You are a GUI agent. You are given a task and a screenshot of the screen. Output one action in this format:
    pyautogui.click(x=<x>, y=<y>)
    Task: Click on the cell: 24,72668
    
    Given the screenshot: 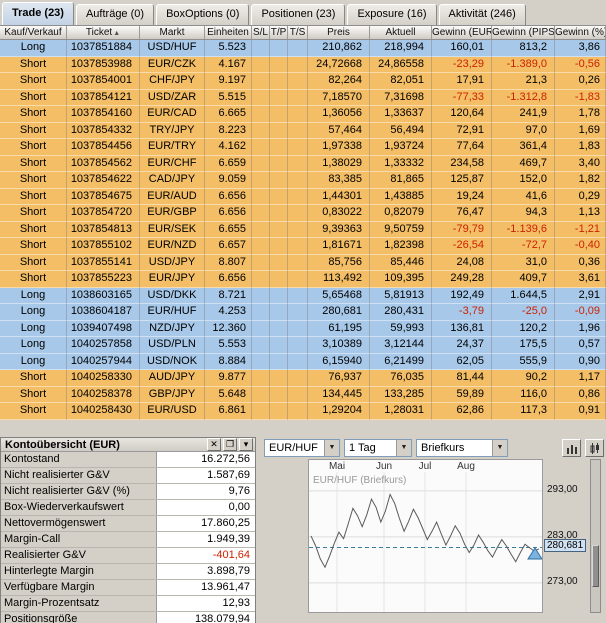 What is the action you would take?
    pyautogui.click(x=339, y=65)
    